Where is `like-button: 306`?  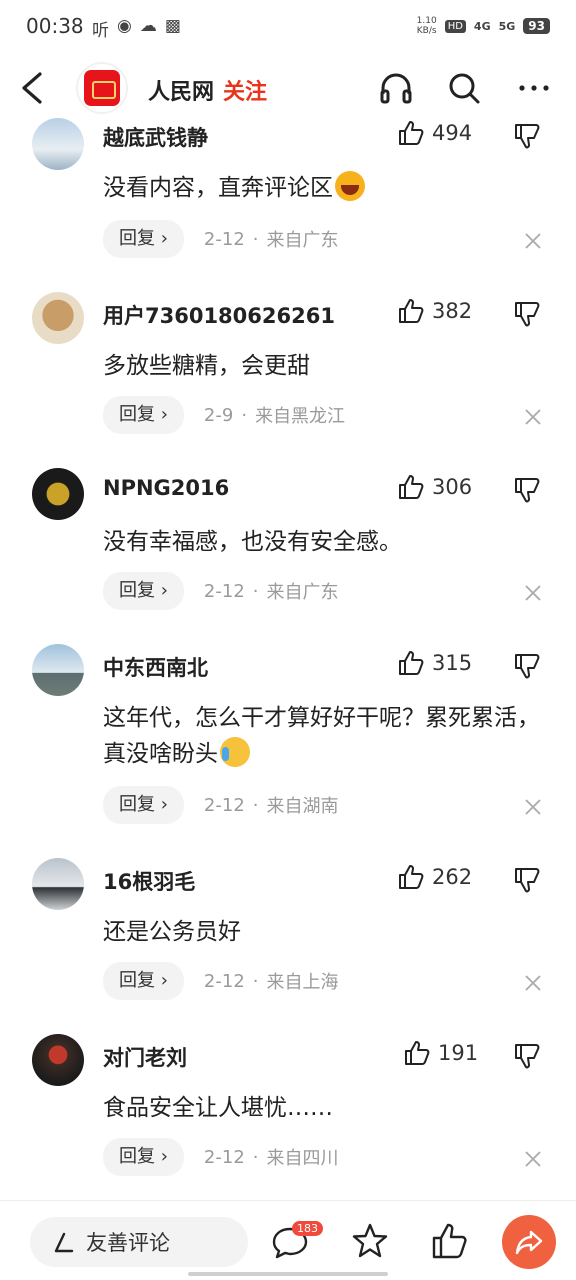
like-button: 306 is located at coordinates (435, 487).